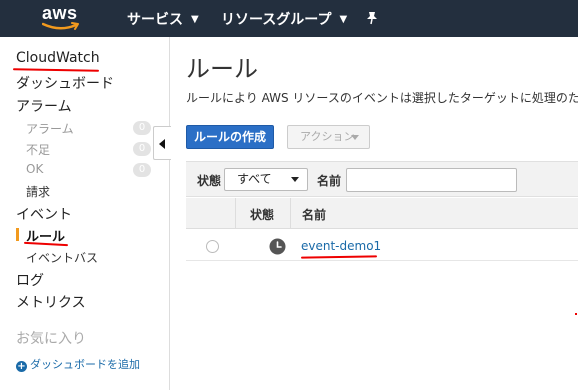 This screenshot has width=578, height=390. I want to click on sidebar-item-logs: ログ, so click(30, 280).